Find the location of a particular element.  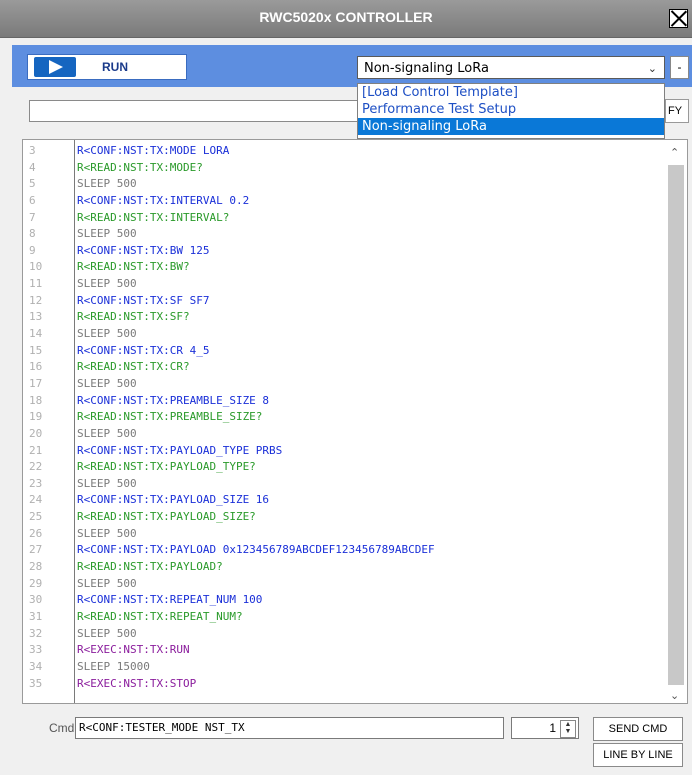

line-number: 34 is located at coordinates (36, 666).